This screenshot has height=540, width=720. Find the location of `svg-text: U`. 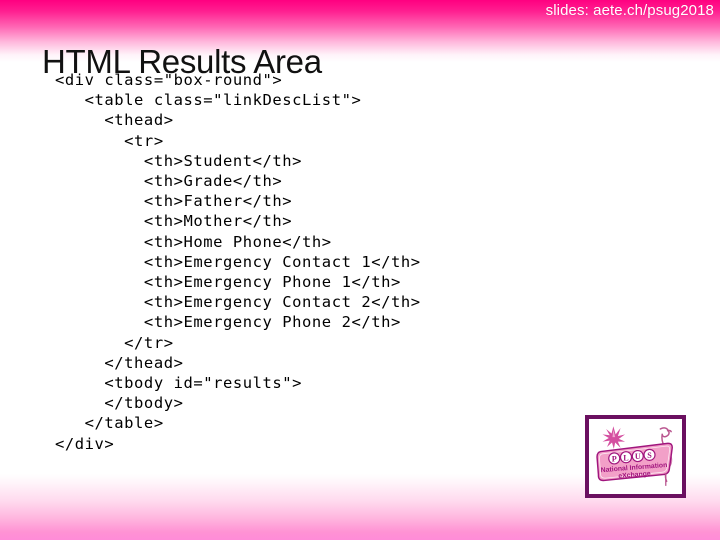

svg-text: U is located at coordinates (638, 456).